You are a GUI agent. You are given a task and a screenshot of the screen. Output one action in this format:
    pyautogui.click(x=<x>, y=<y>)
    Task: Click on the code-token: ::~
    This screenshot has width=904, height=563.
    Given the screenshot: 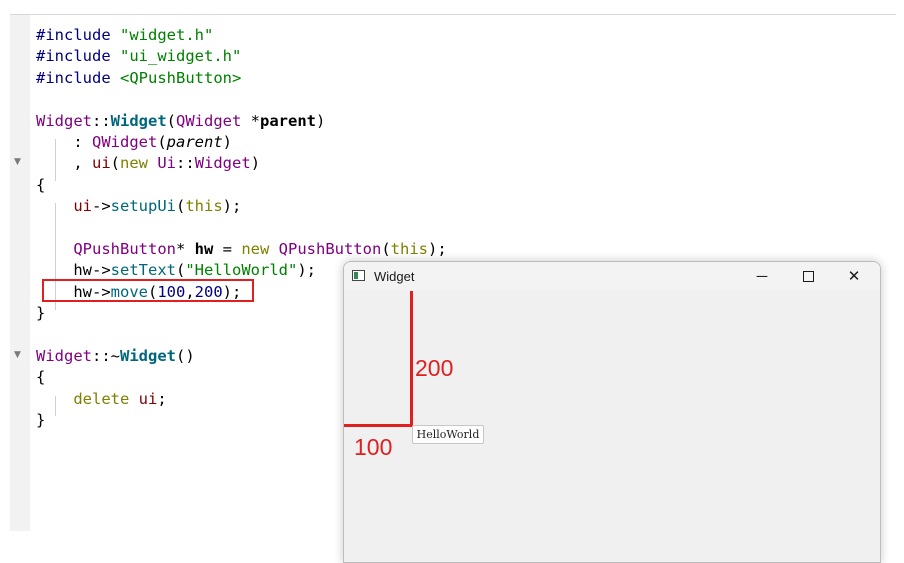 What is the action you would take?
    pyautogui.click(x=106, y=355)
    